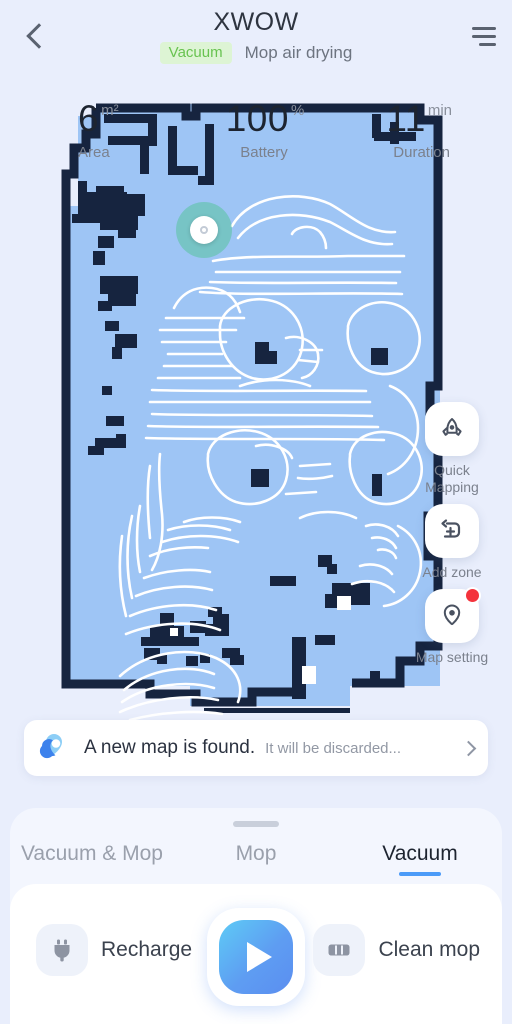 The height and width of the screenshot is (1024, 512). What do you see at coordinates (429, 949) in the screenshot?
I see `clean-mop-label: Clean mop` at bounding box center [429, 949].